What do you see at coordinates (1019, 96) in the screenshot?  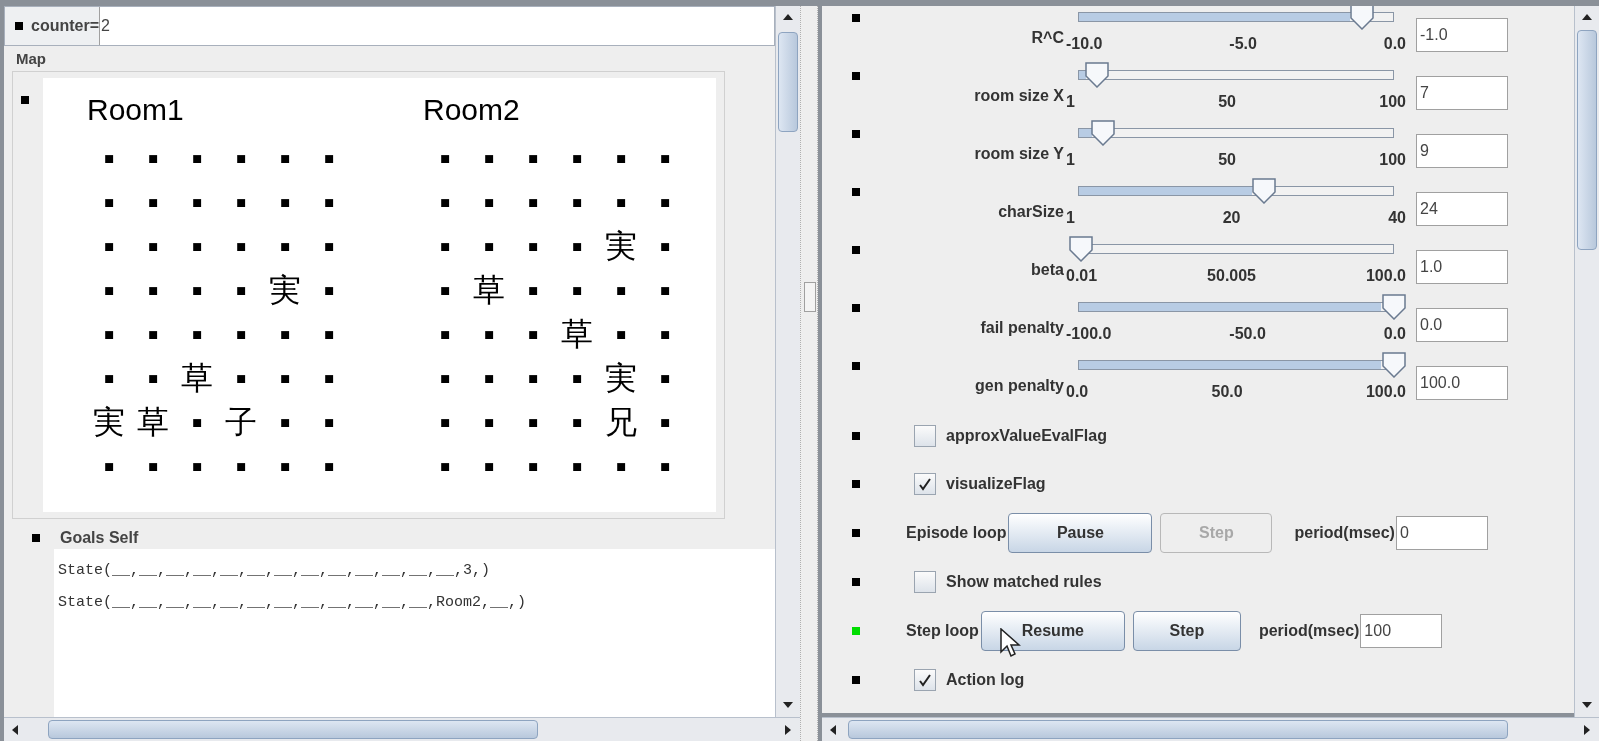 I see `slider-label: room size X` at bounding box center [1019, 96].